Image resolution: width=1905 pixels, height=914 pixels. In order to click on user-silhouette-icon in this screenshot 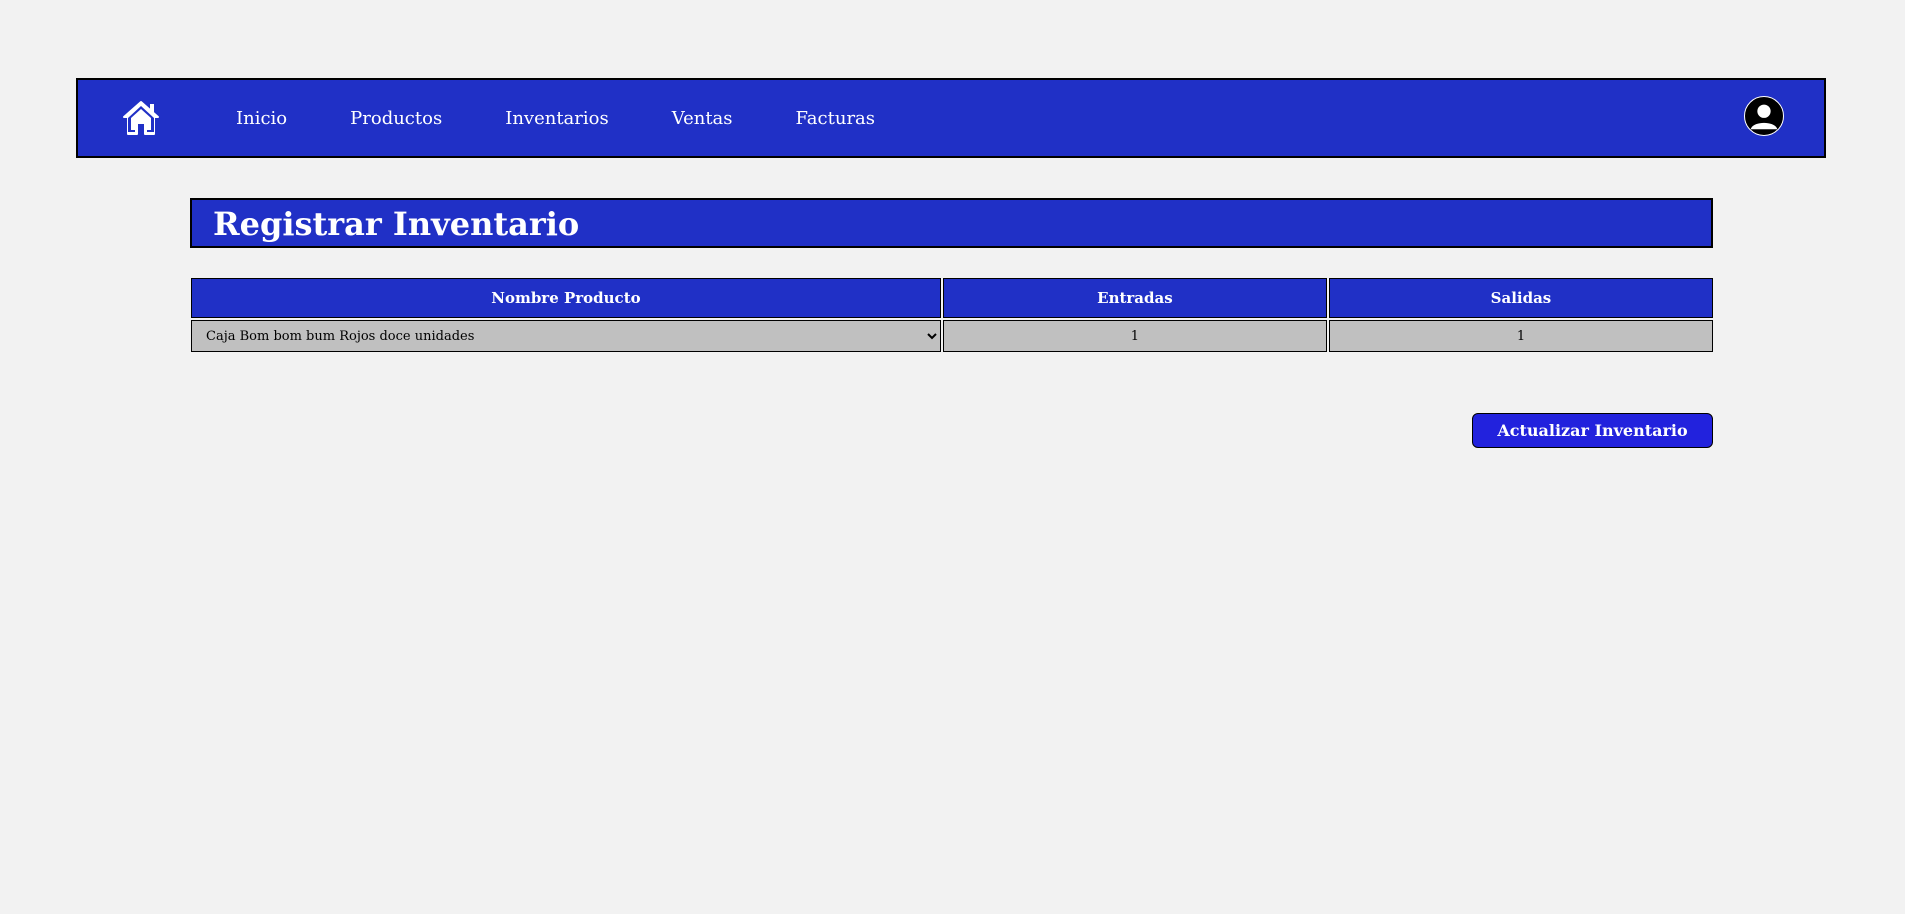, I will do `click(1764, 117)`.